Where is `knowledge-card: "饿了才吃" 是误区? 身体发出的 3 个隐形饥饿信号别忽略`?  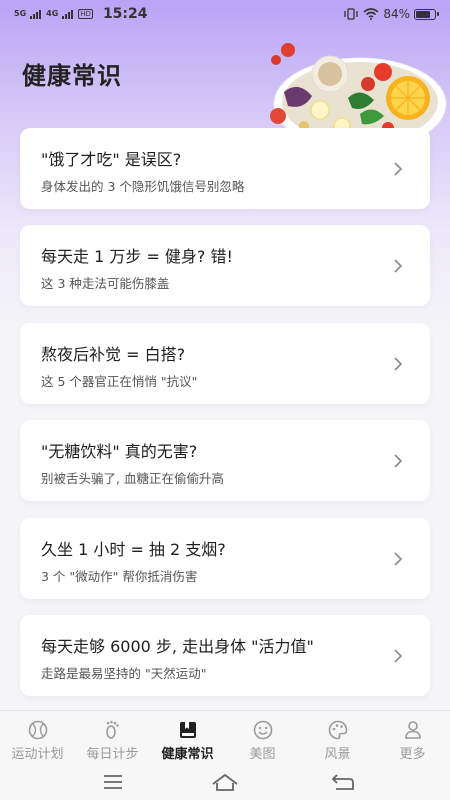
knowledge-card: "饿了才吃" 是误区? 身体发出的 3 个隐形饥饿信号别忽略 is located at coordinates (225, 168).